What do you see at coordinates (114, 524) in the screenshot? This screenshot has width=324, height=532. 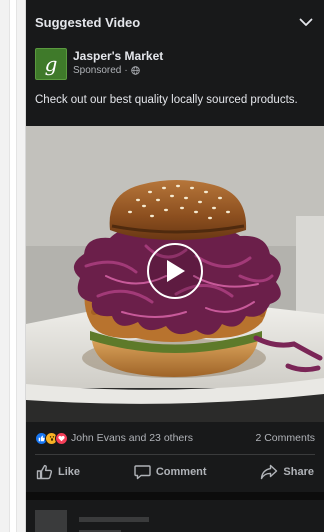 I see `placeholder-lines` at bounding box center [114, 524].